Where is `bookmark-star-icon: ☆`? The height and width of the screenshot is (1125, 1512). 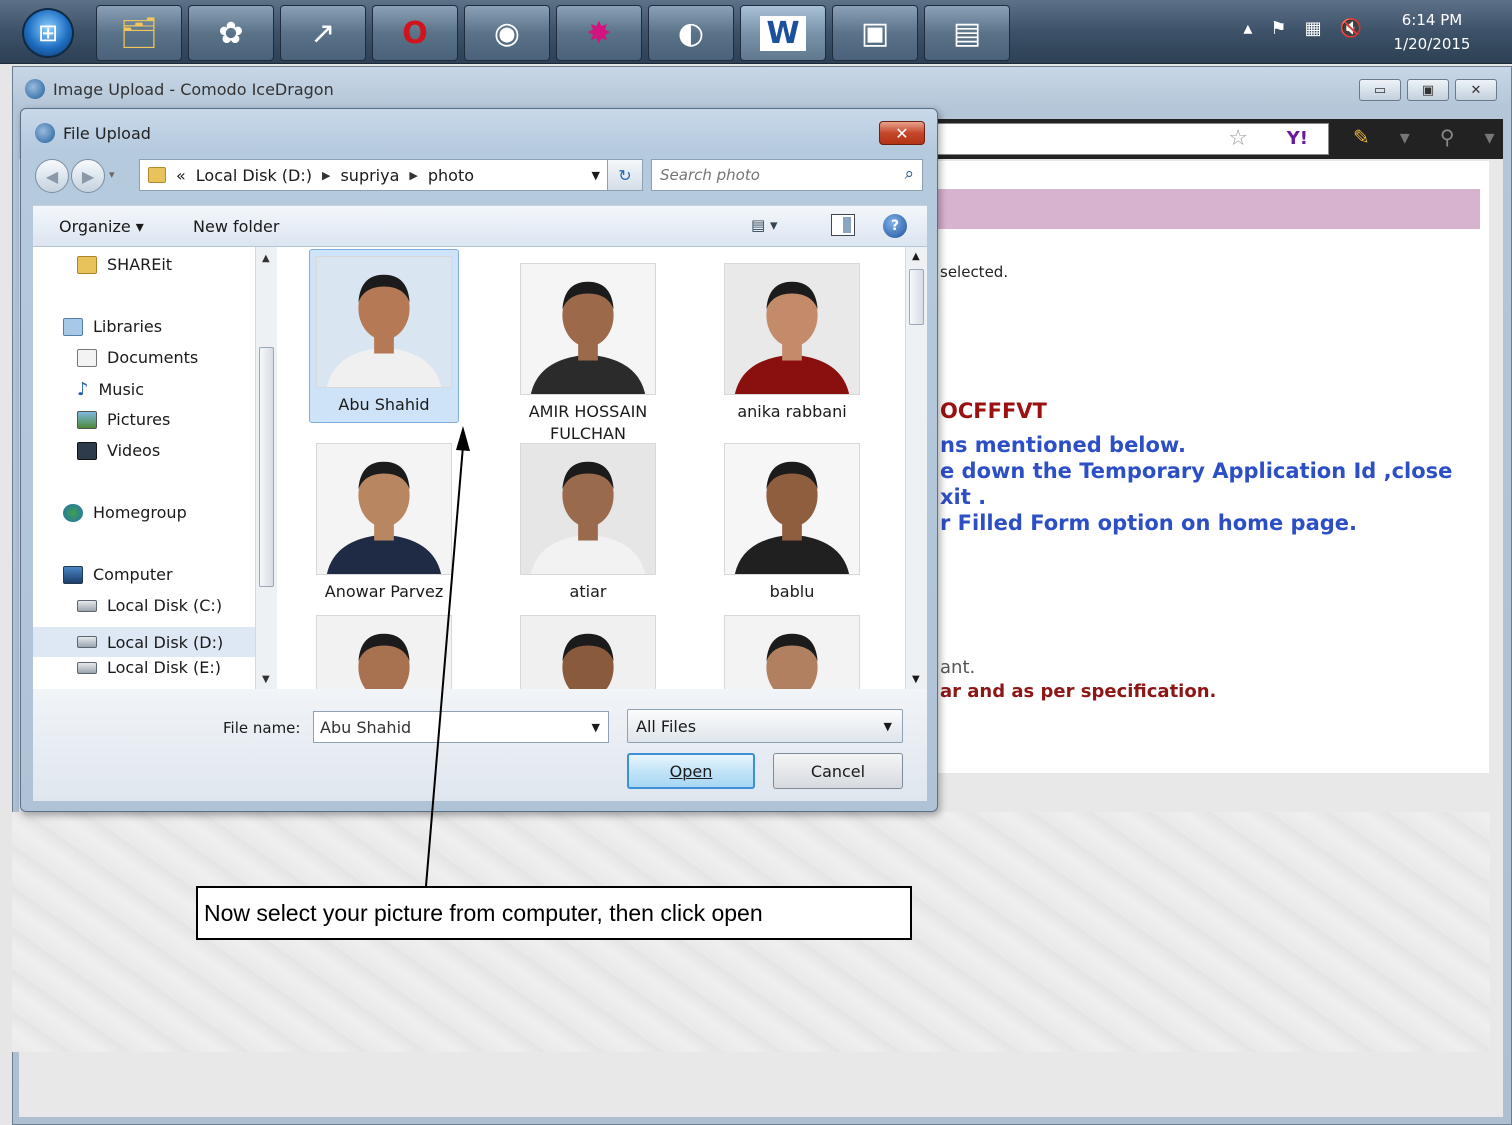
bookmark-star-icon: ☆ is located at coordinates (1238, 138).